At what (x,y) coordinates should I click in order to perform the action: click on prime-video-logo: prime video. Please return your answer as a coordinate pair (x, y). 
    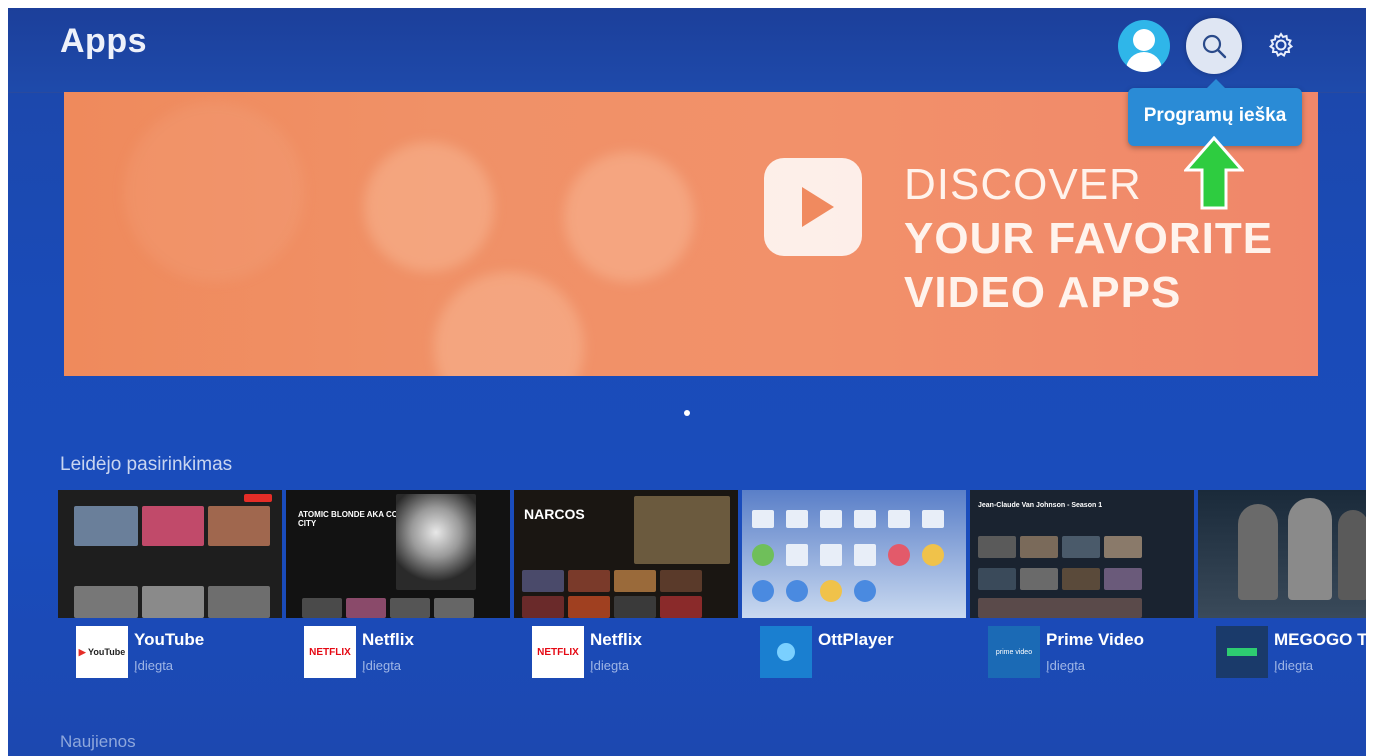
    Looking at the image, I should click on (1014, 652).